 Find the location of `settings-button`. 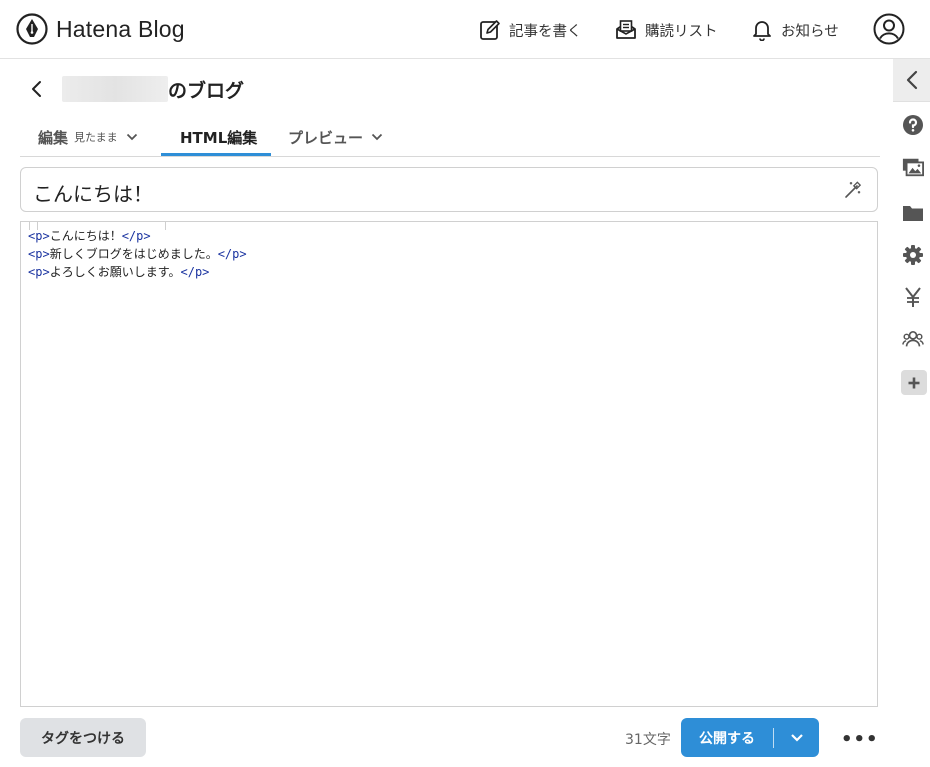

settings-button is located at coordinates (913, 255).